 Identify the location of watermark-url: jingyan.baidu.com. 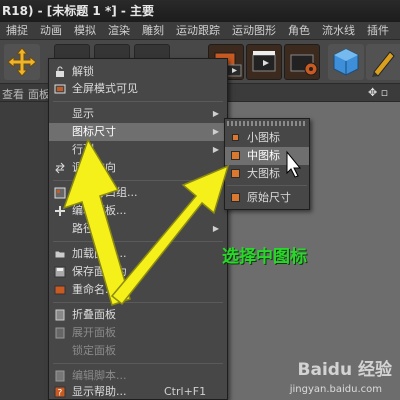
(335, 389).